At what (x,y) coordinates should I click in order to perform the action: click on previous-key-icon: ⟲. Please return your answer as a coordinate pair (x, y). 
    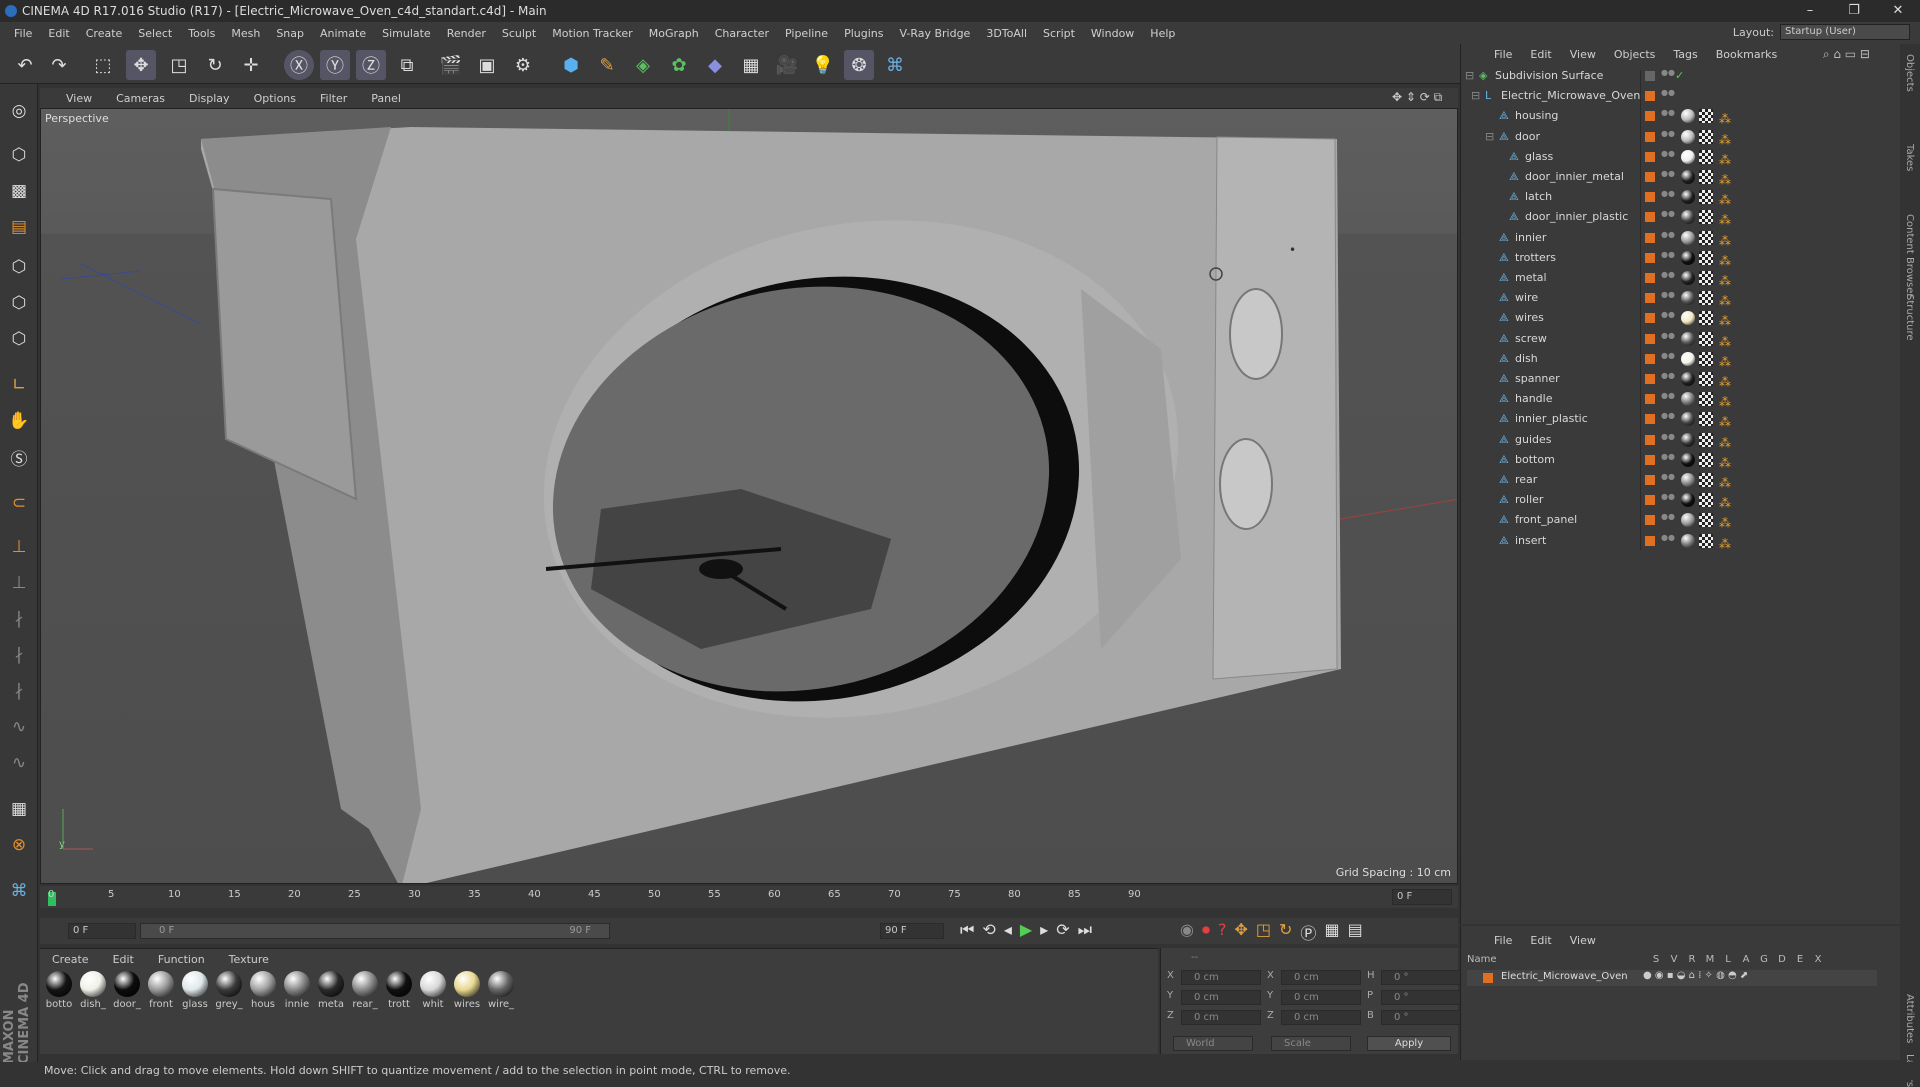
    Looking at the image, I should click on (988, 930).